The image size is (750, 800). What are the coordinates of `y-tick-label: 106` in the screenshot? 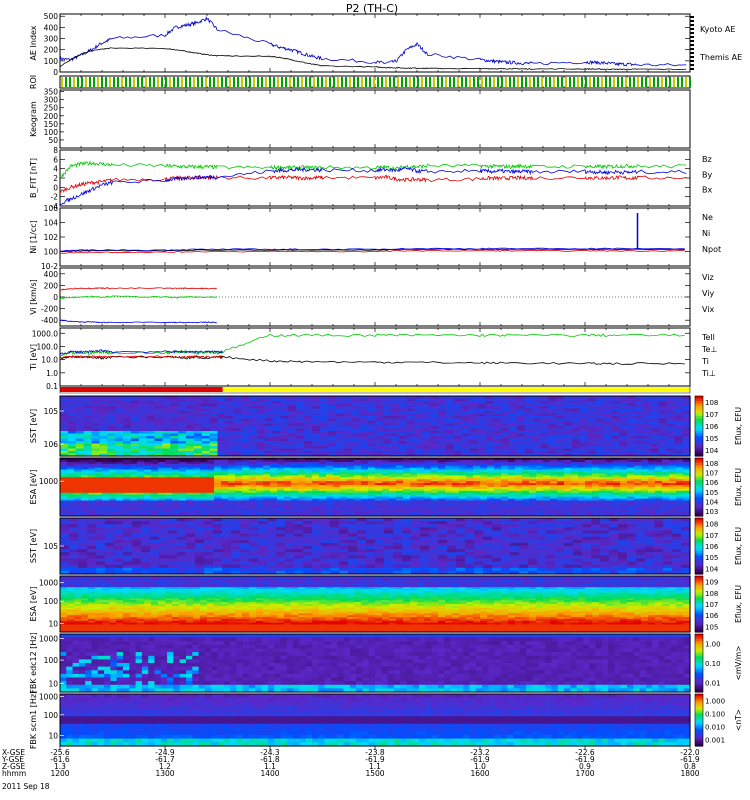 It's located at (51, 208).